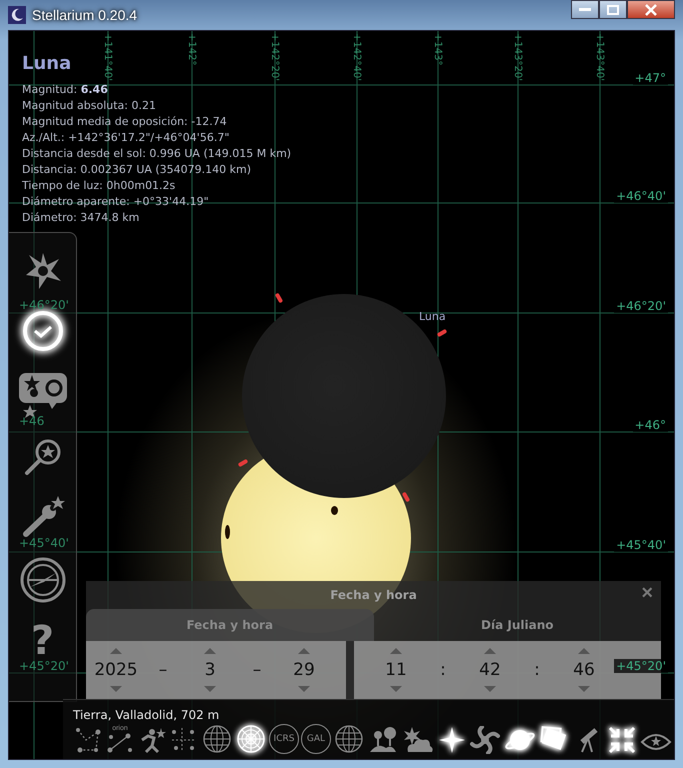 Image resolution: width=683 pixels, height=768 pixels. I want to click on compass-dial-icon, so click(43, 580).